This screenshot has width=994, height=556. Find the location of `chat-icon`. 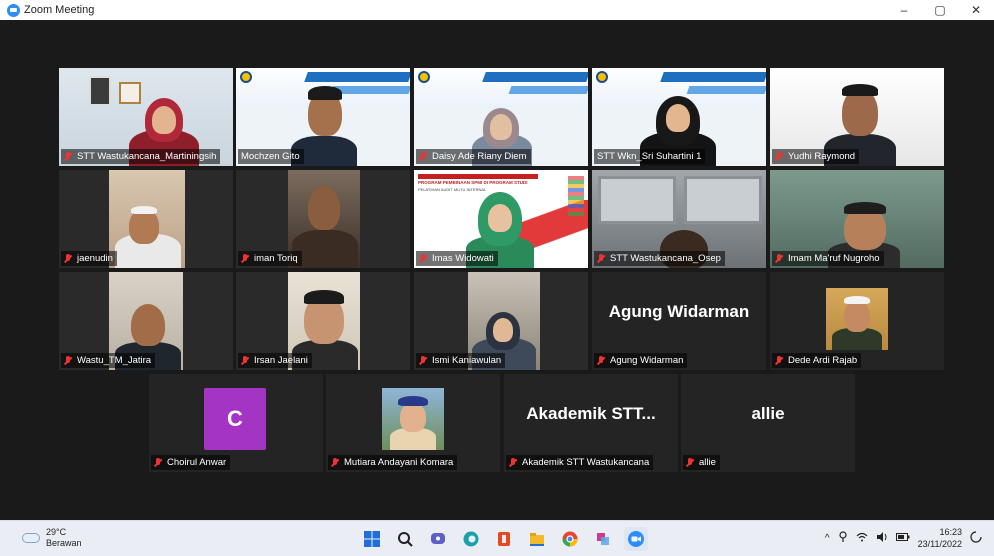

chat-icon is located at coordinates (438, 539).